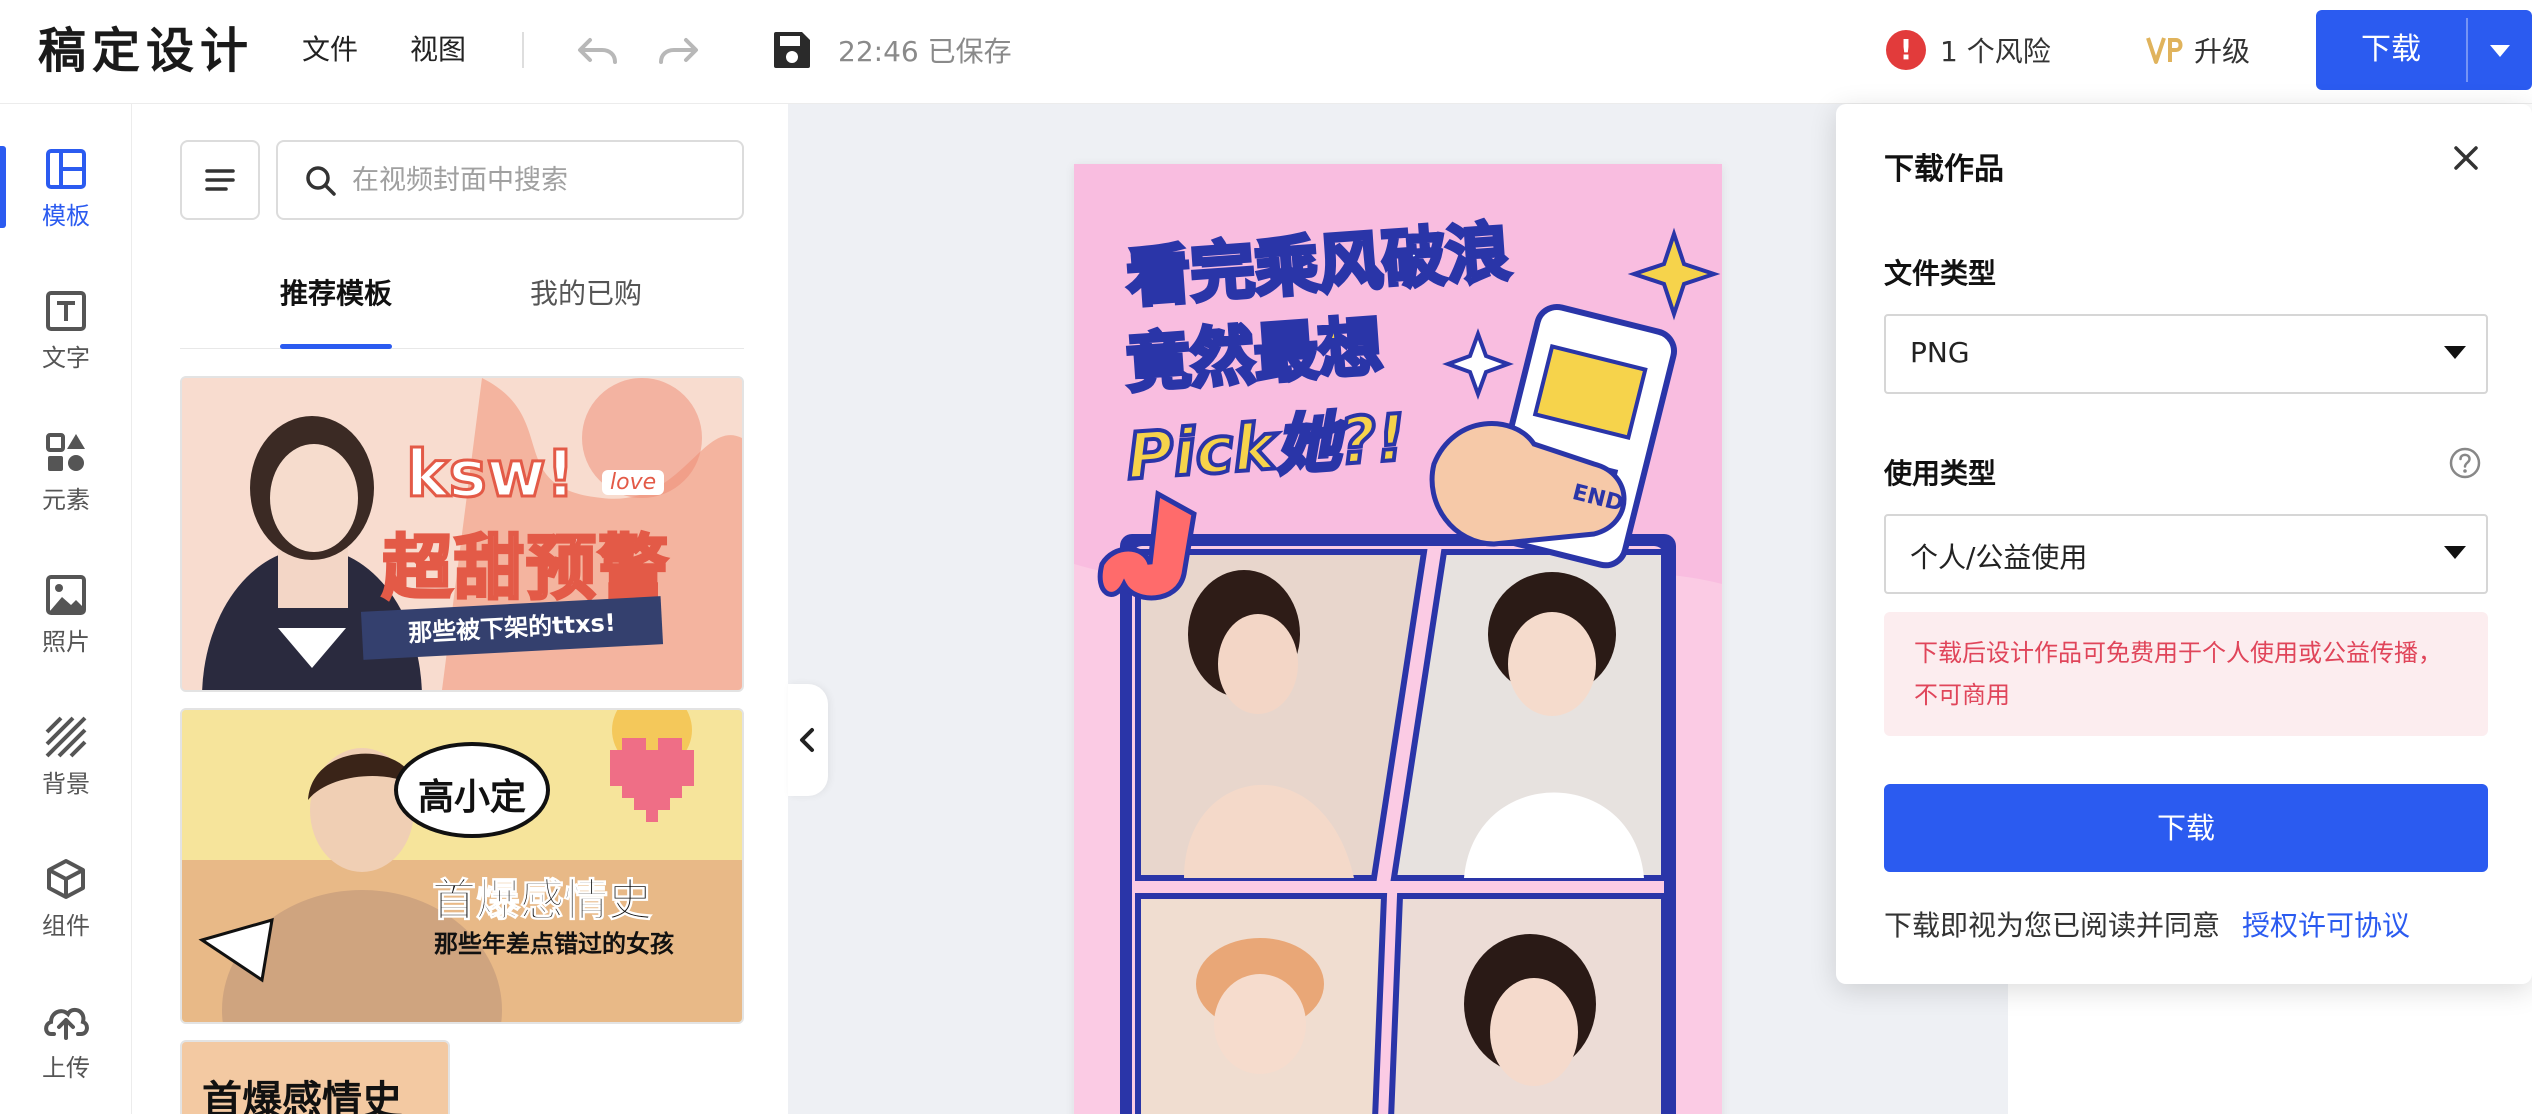 The image size is (2532, 1114). I want to click on template-card: 首爆感情史, so click(315, 1077).